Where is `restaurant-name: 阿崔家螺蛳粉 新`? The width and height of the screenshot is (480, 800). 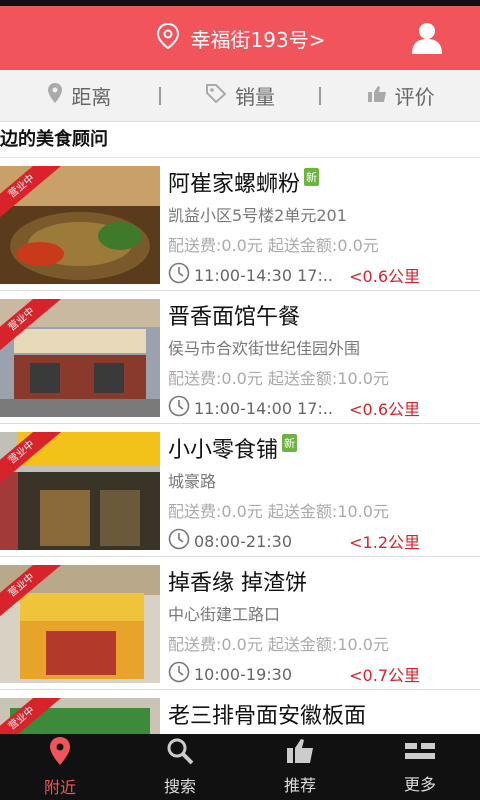
restaurant-name: 阿崔家螺蛳粉 新 is located at coordinates (324, 182).